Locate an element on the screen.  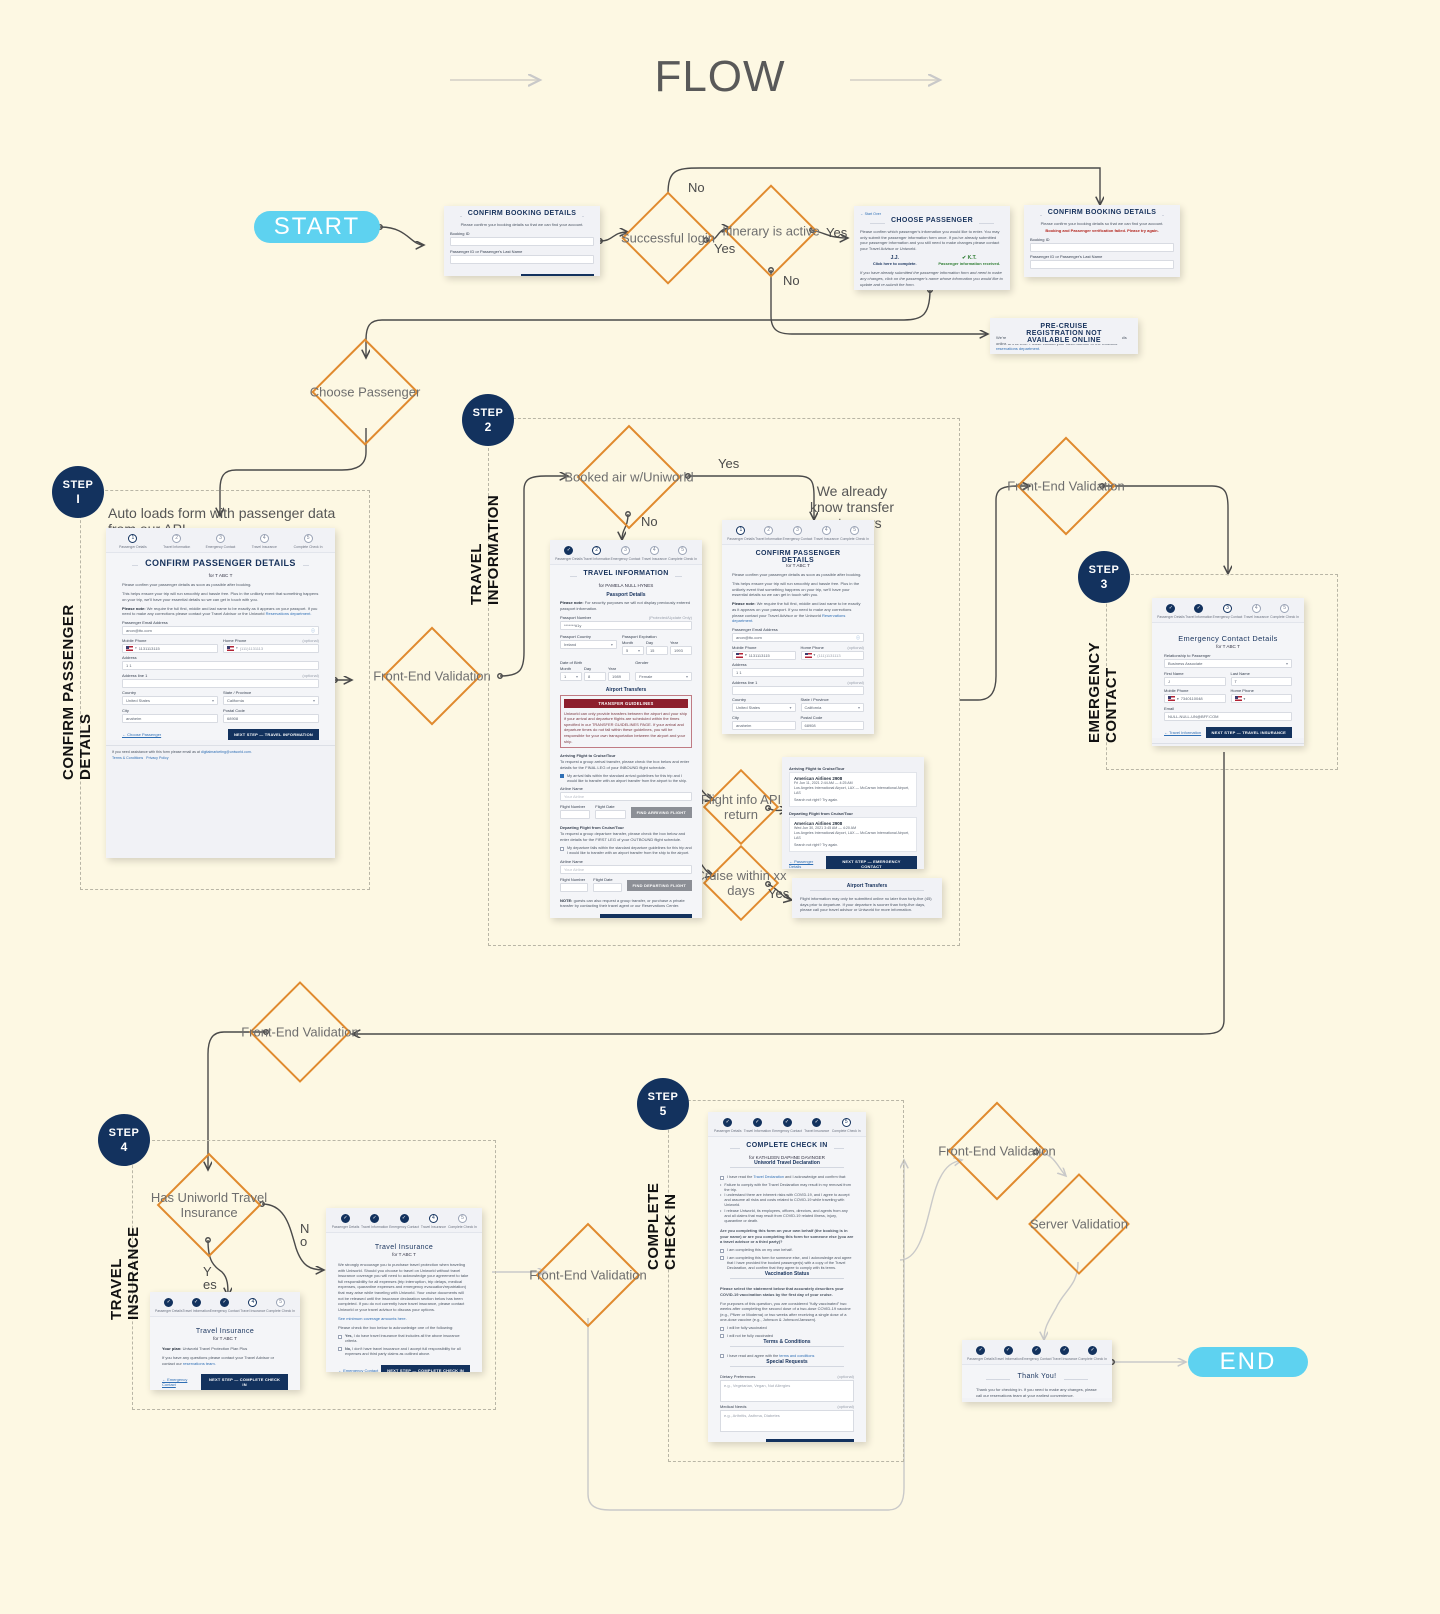
vaccination-option-1: I will be fully vaccinated is located at coordinates (787, 1328).